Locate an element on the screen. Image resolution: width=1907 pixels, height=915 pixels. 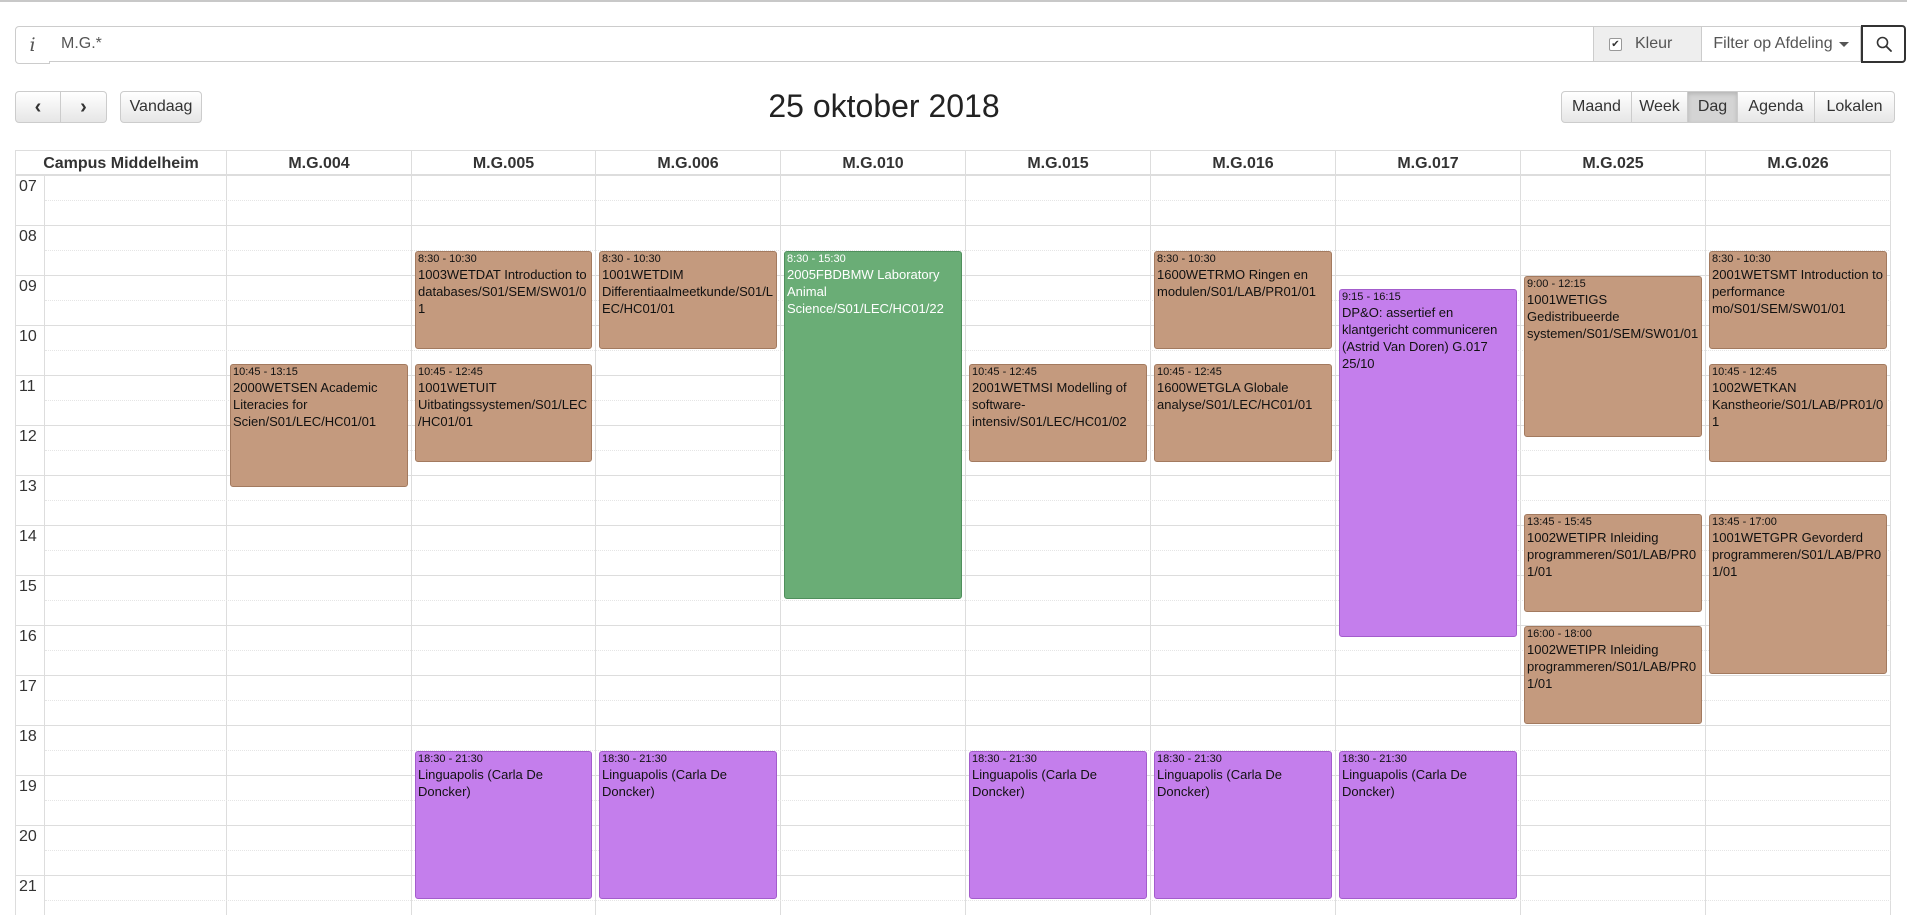
room-column-header: M.G.016 is located at coordinates (1243, 162).